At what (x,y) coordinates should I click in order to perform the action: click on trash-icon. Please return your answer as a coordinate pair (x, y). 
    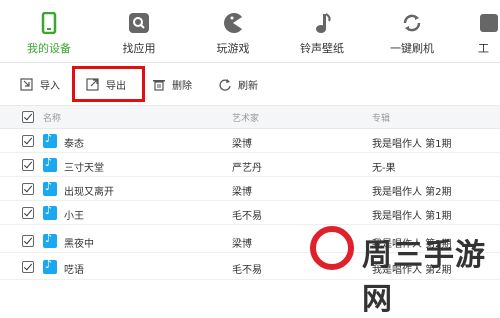
    Looking at the image, I should click on (159, 84).